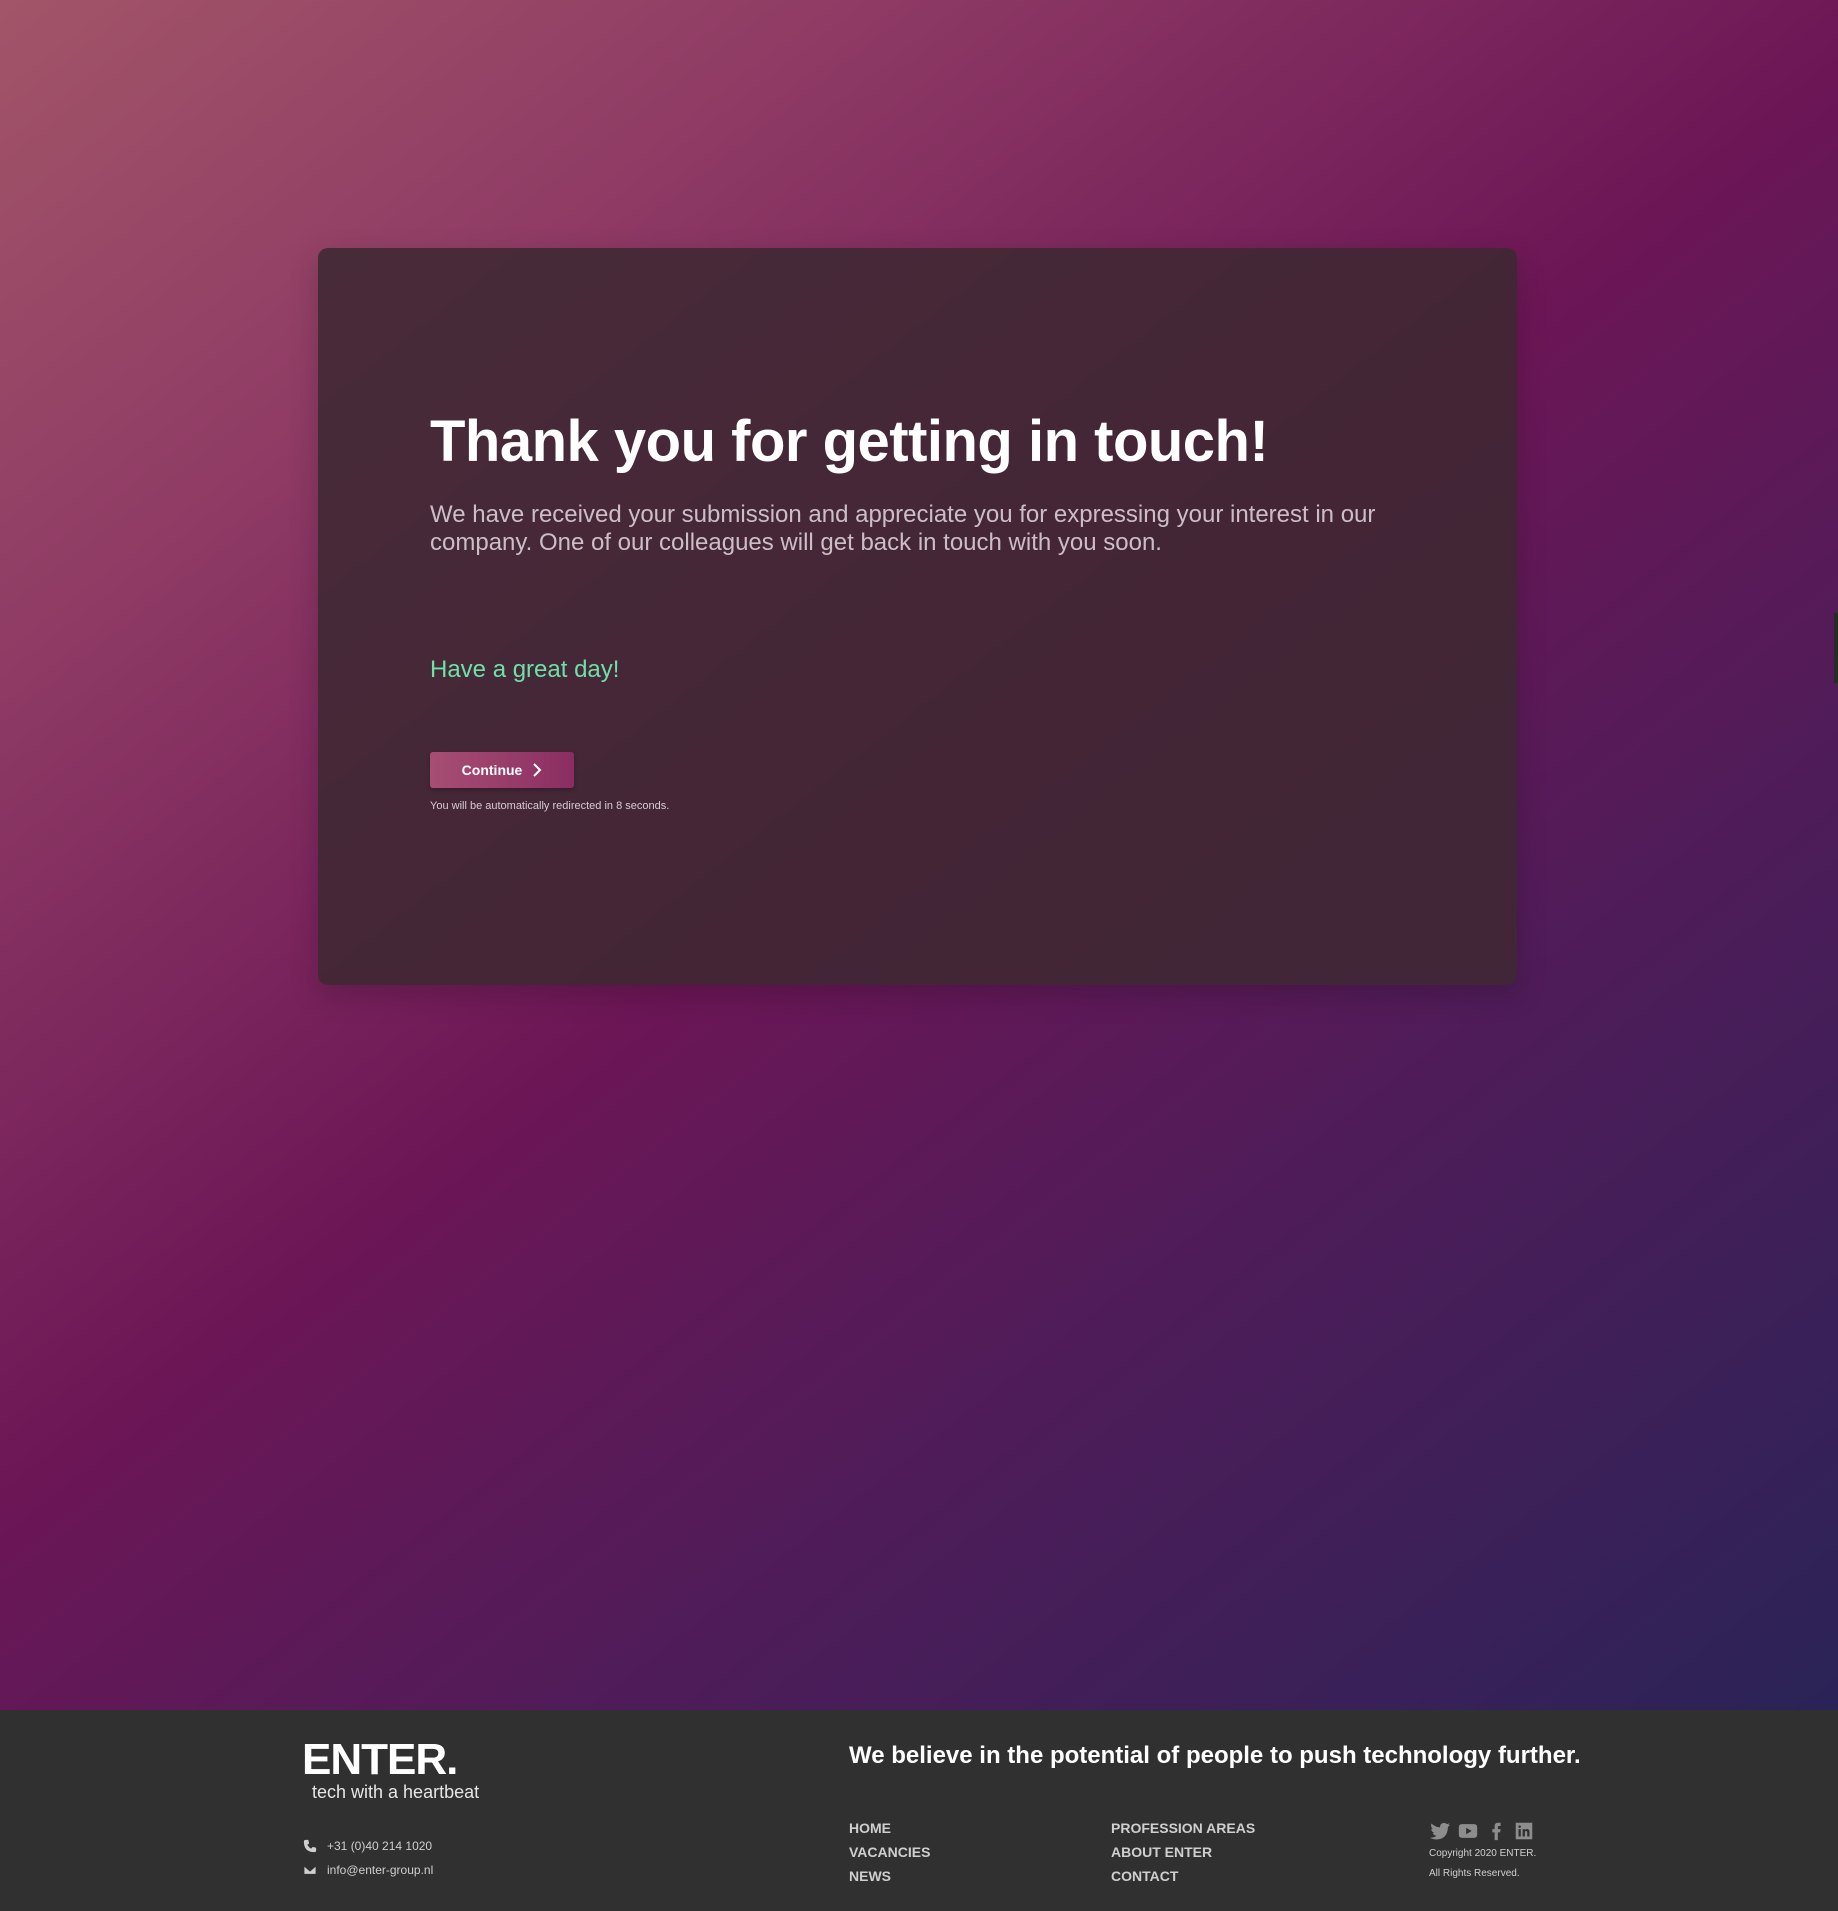  What do you see at coordinates (1440, 1831) in the screenshot?
I see `twitter-icon` at bounding box center [1440, 1831].